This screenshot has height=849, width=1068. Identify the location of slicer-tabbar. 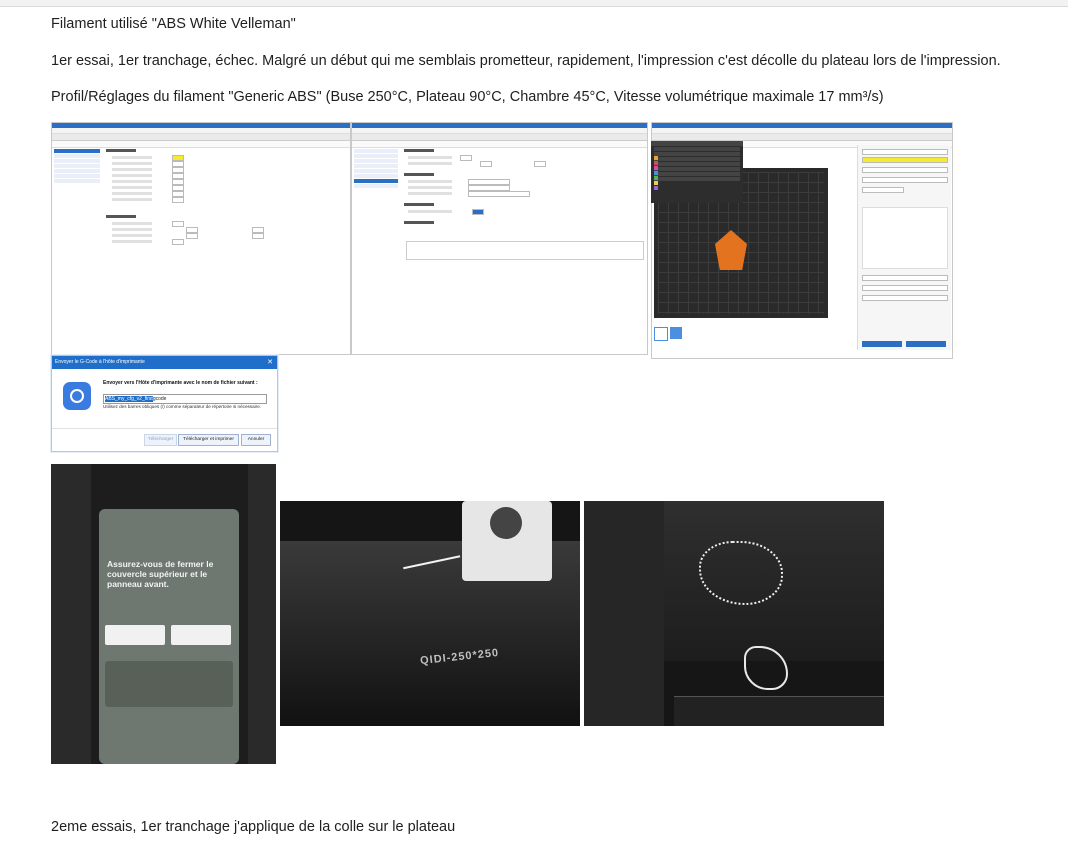
(201, 137).